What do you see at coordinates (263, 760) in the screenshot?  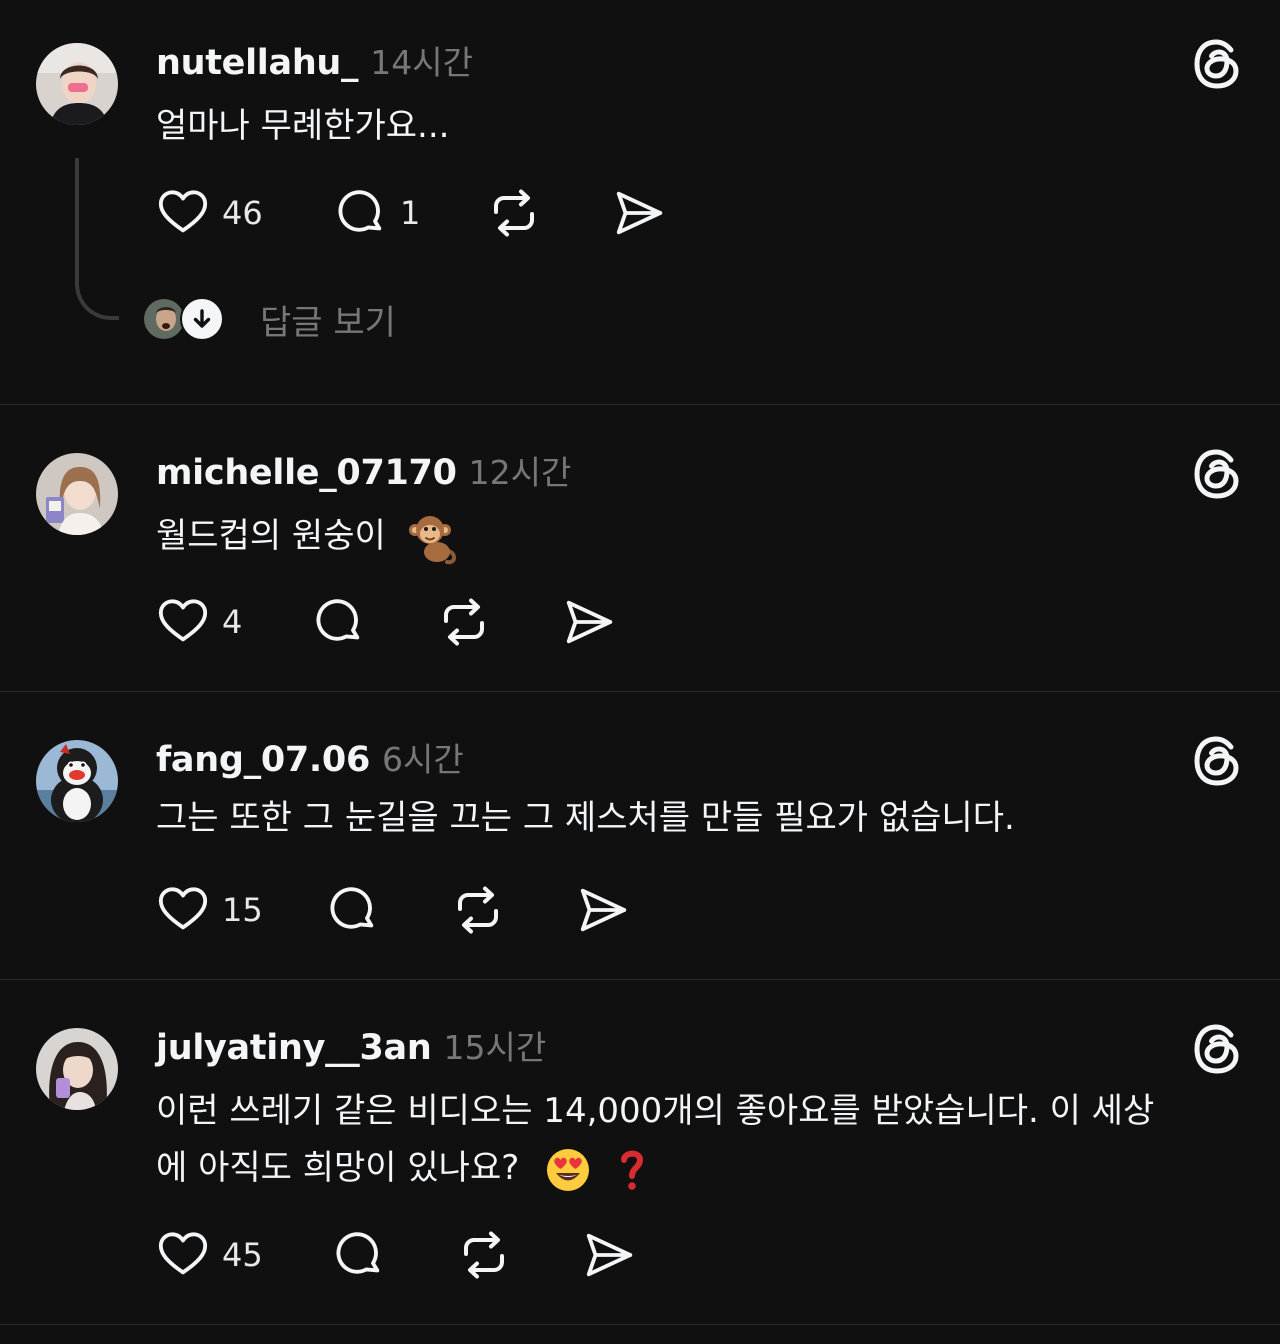 I see `username: fang_07.06` at bounding box center [263, 760].